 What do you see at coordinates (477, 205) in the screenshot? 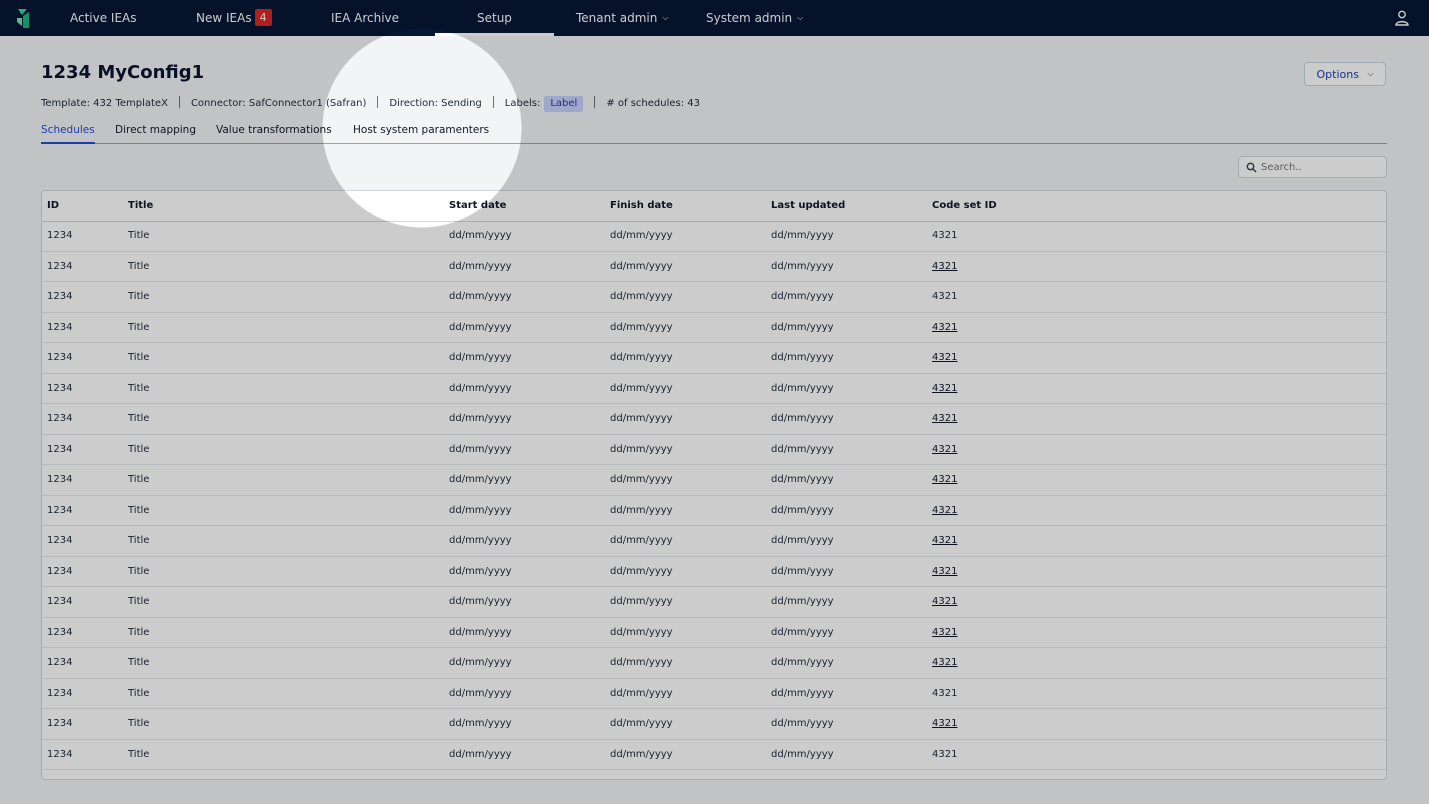
I see `column-header-start-date: Start date` at bounding box center [477, 205].